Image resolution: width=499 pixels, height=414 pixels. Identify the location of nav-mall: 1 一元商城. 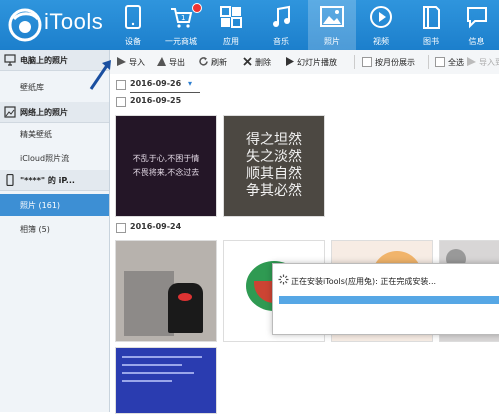
(181, 25).